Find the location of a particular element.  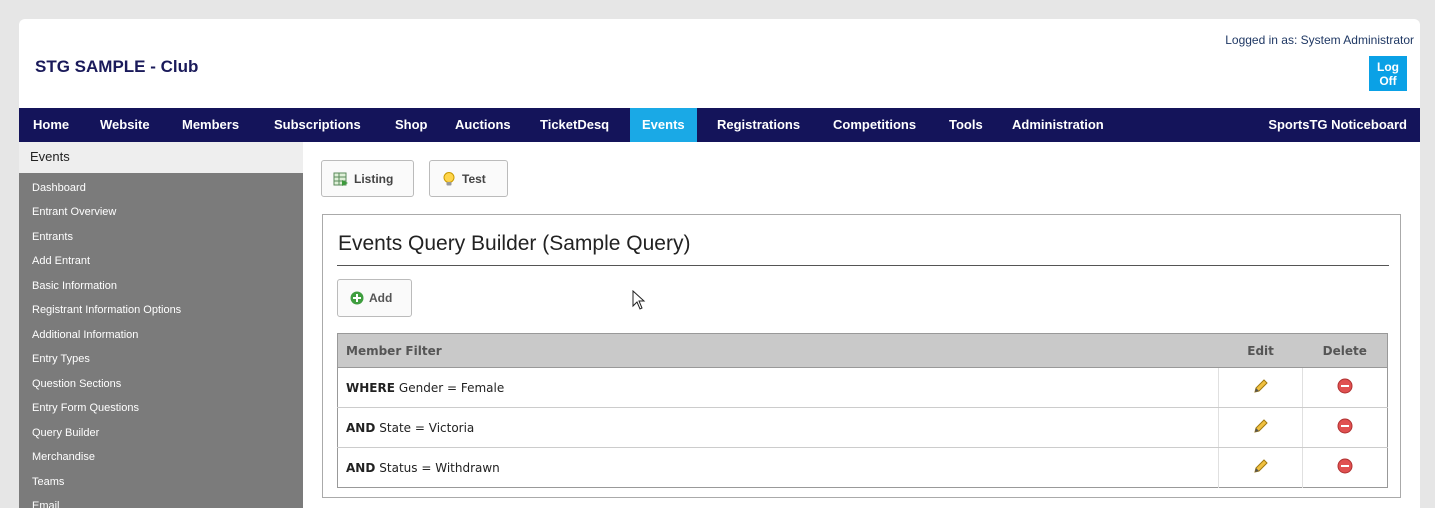

table-row: AND State = Victoria is located at coordinates (862, 427).